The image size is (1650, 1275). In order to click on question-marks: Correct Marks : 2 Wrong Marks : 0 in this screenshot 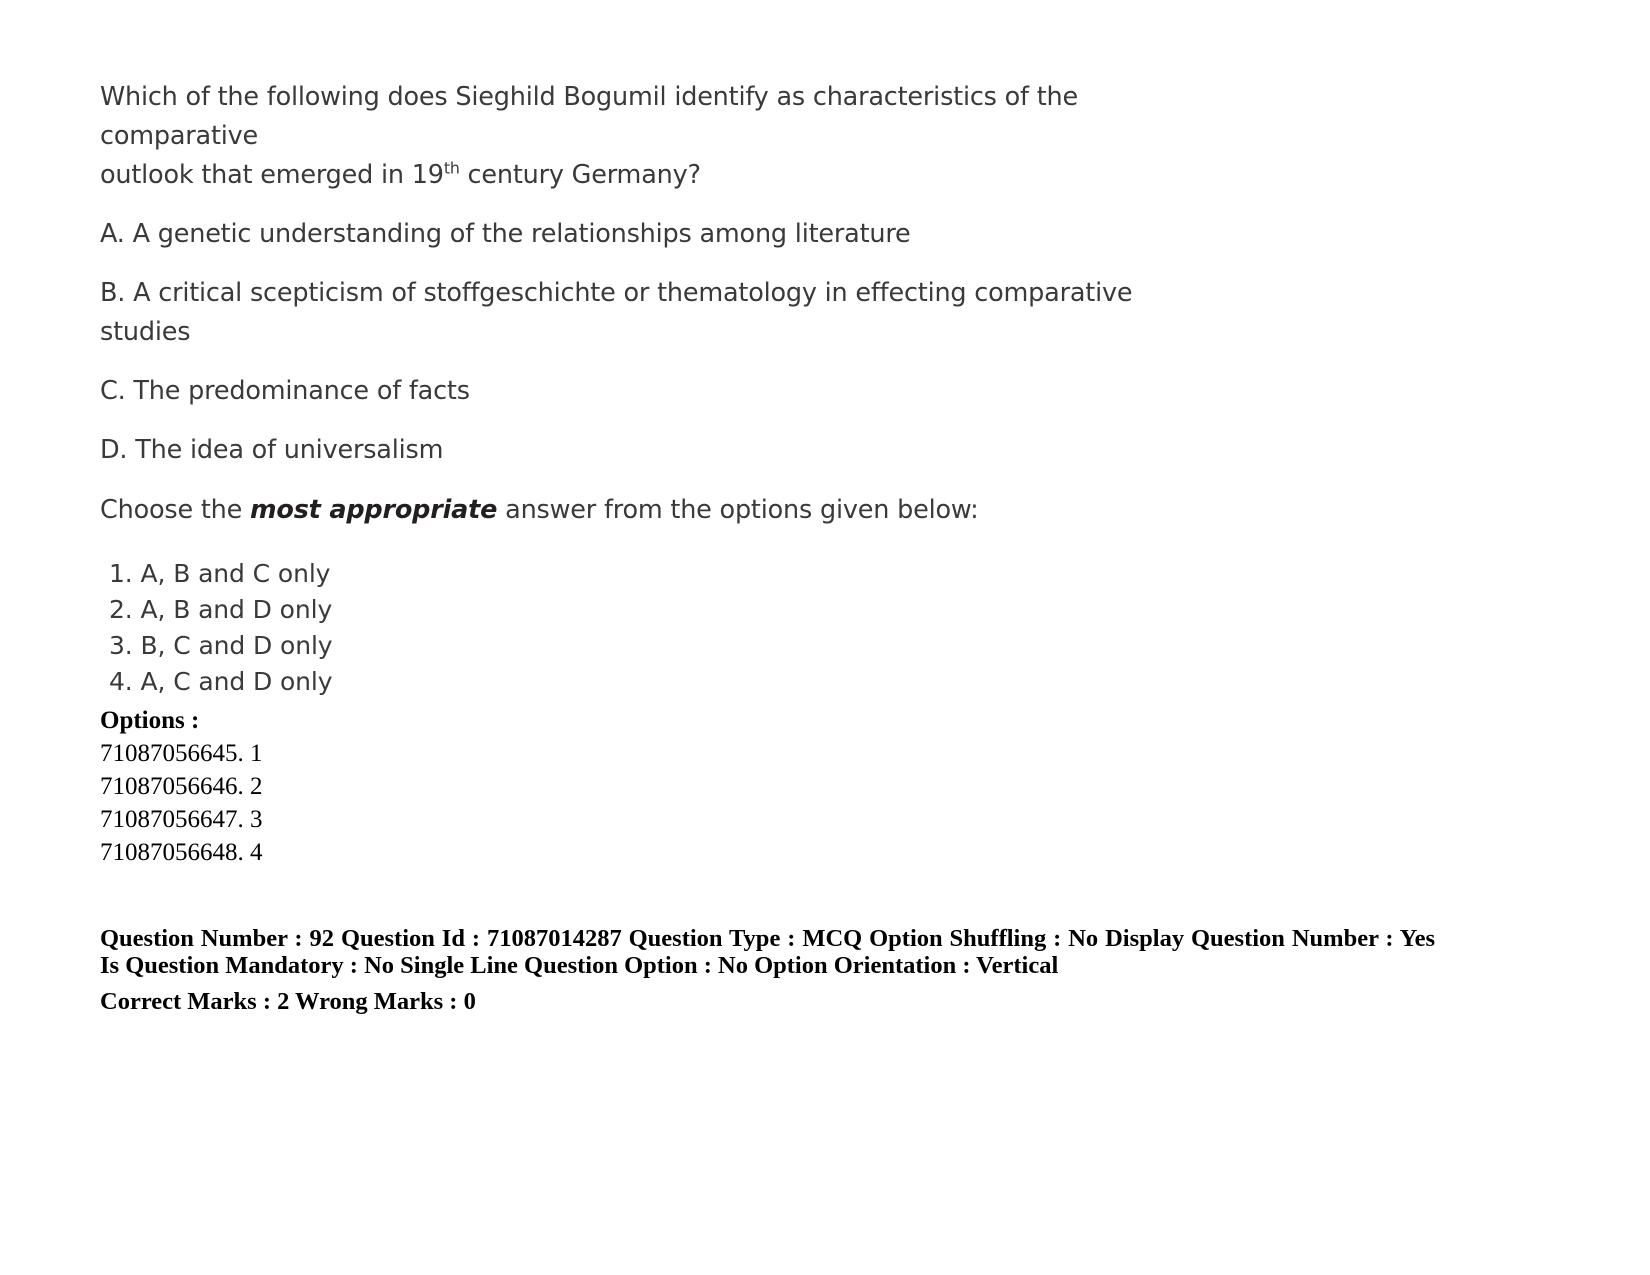, I will do `click(288, 1001)`.